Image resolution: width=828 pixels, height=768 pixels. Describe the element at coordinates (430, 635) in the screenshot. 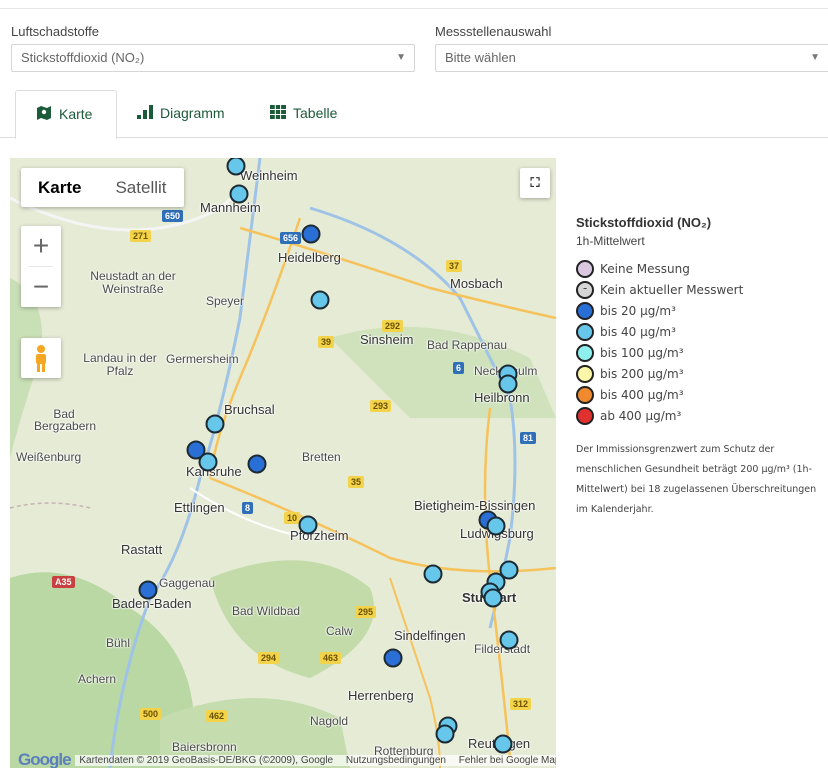

I see `map-place: Sindelfingen` at that location.